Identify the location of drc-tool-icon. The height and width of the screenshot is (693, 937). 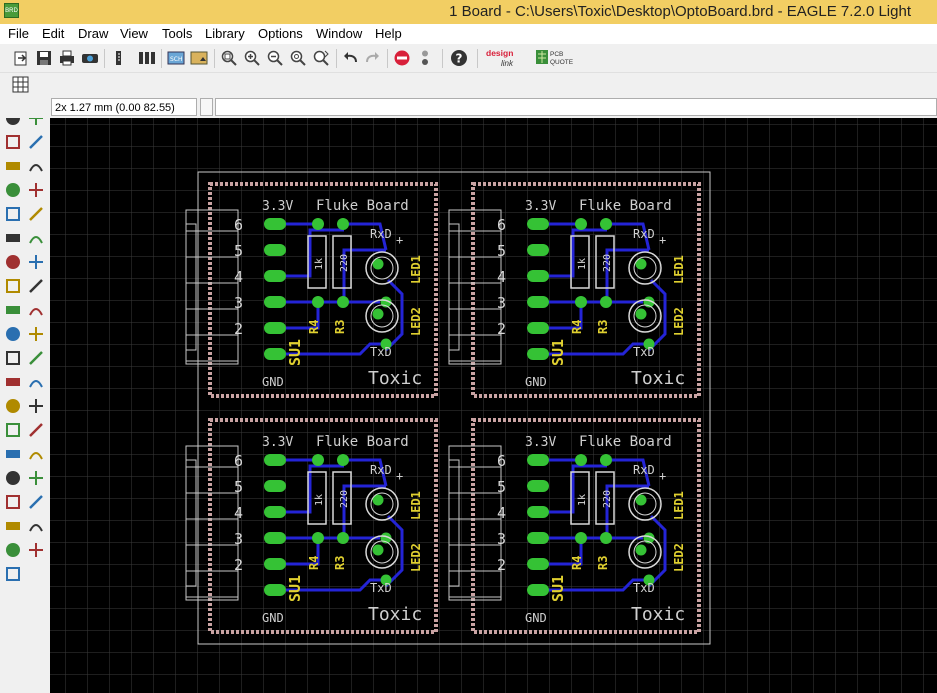
(36, 550).